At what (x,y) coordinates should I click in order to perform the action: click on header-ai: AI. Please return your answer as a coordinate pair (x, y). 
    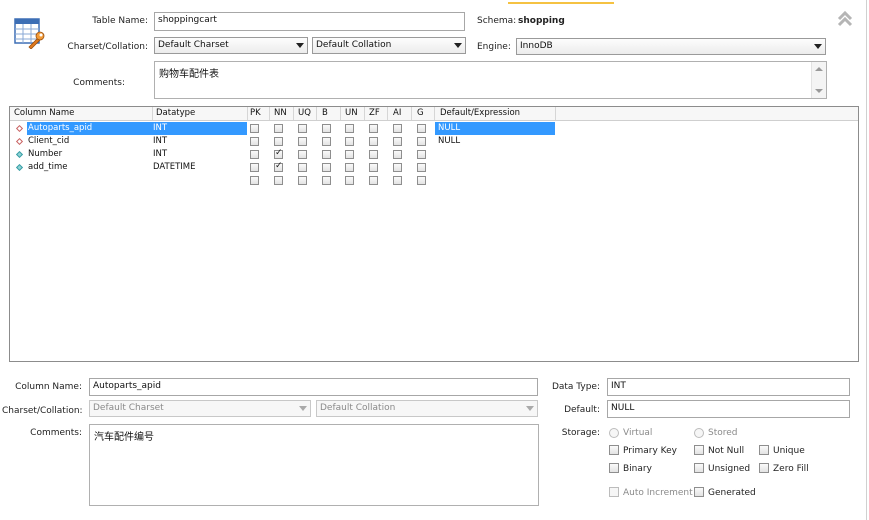
    Looking at the image, I should click on (397, 113).